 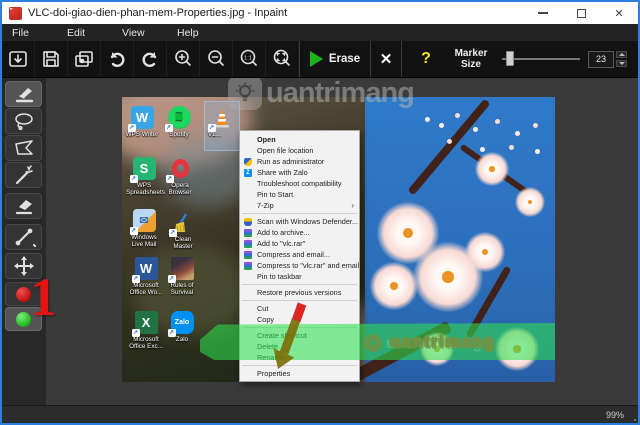 I want to click on undo-icon, so click(x=117, y=59).